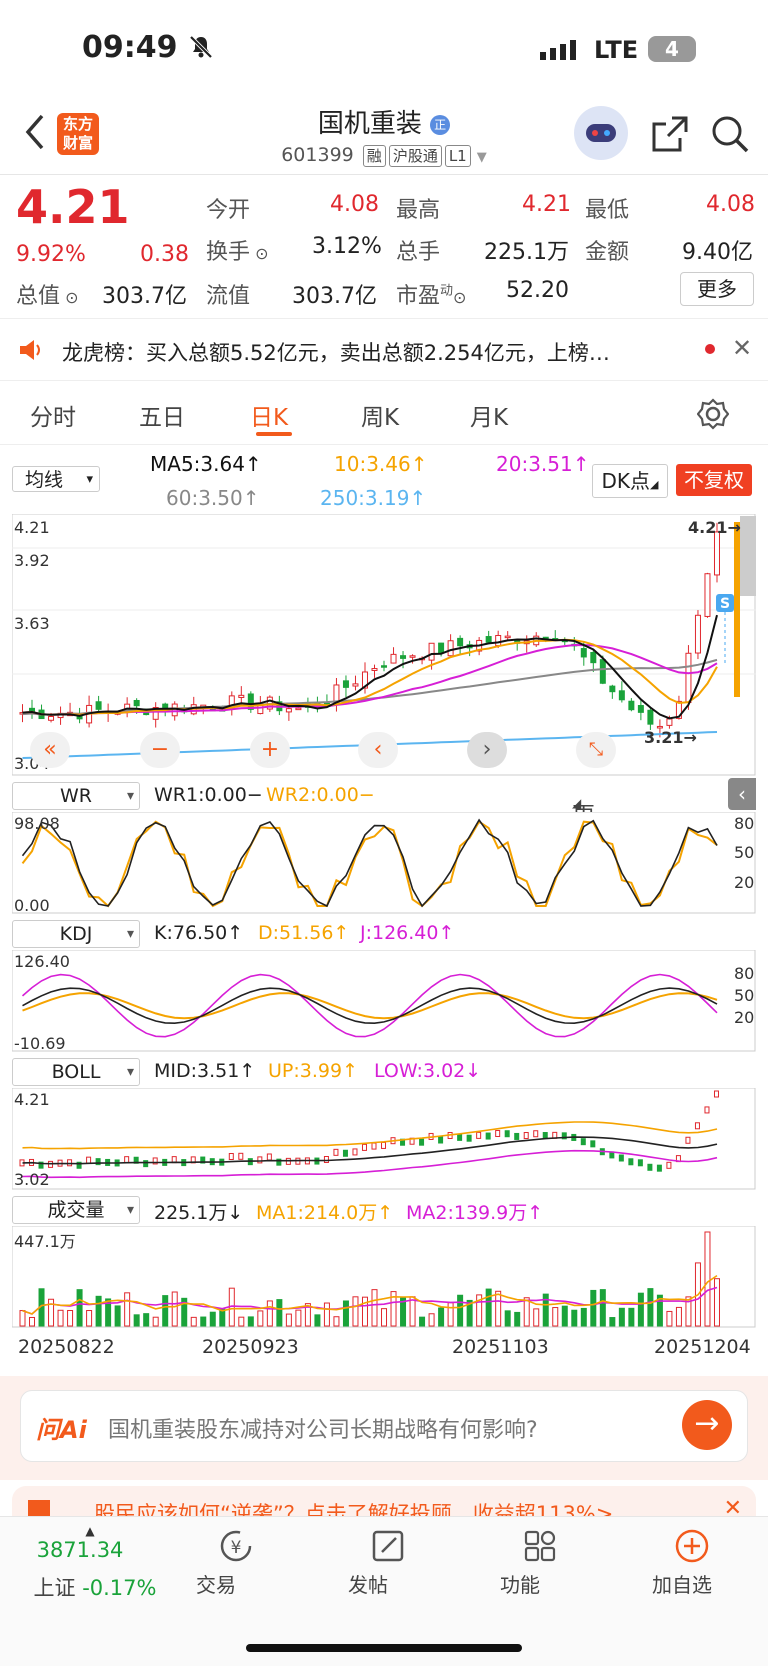 The height and width of the screenshot is (1666, 768). Describe the element at coordinates (407, 933) in the screenshot. I see `kdj-j-value: J:126.40↑` at that location.